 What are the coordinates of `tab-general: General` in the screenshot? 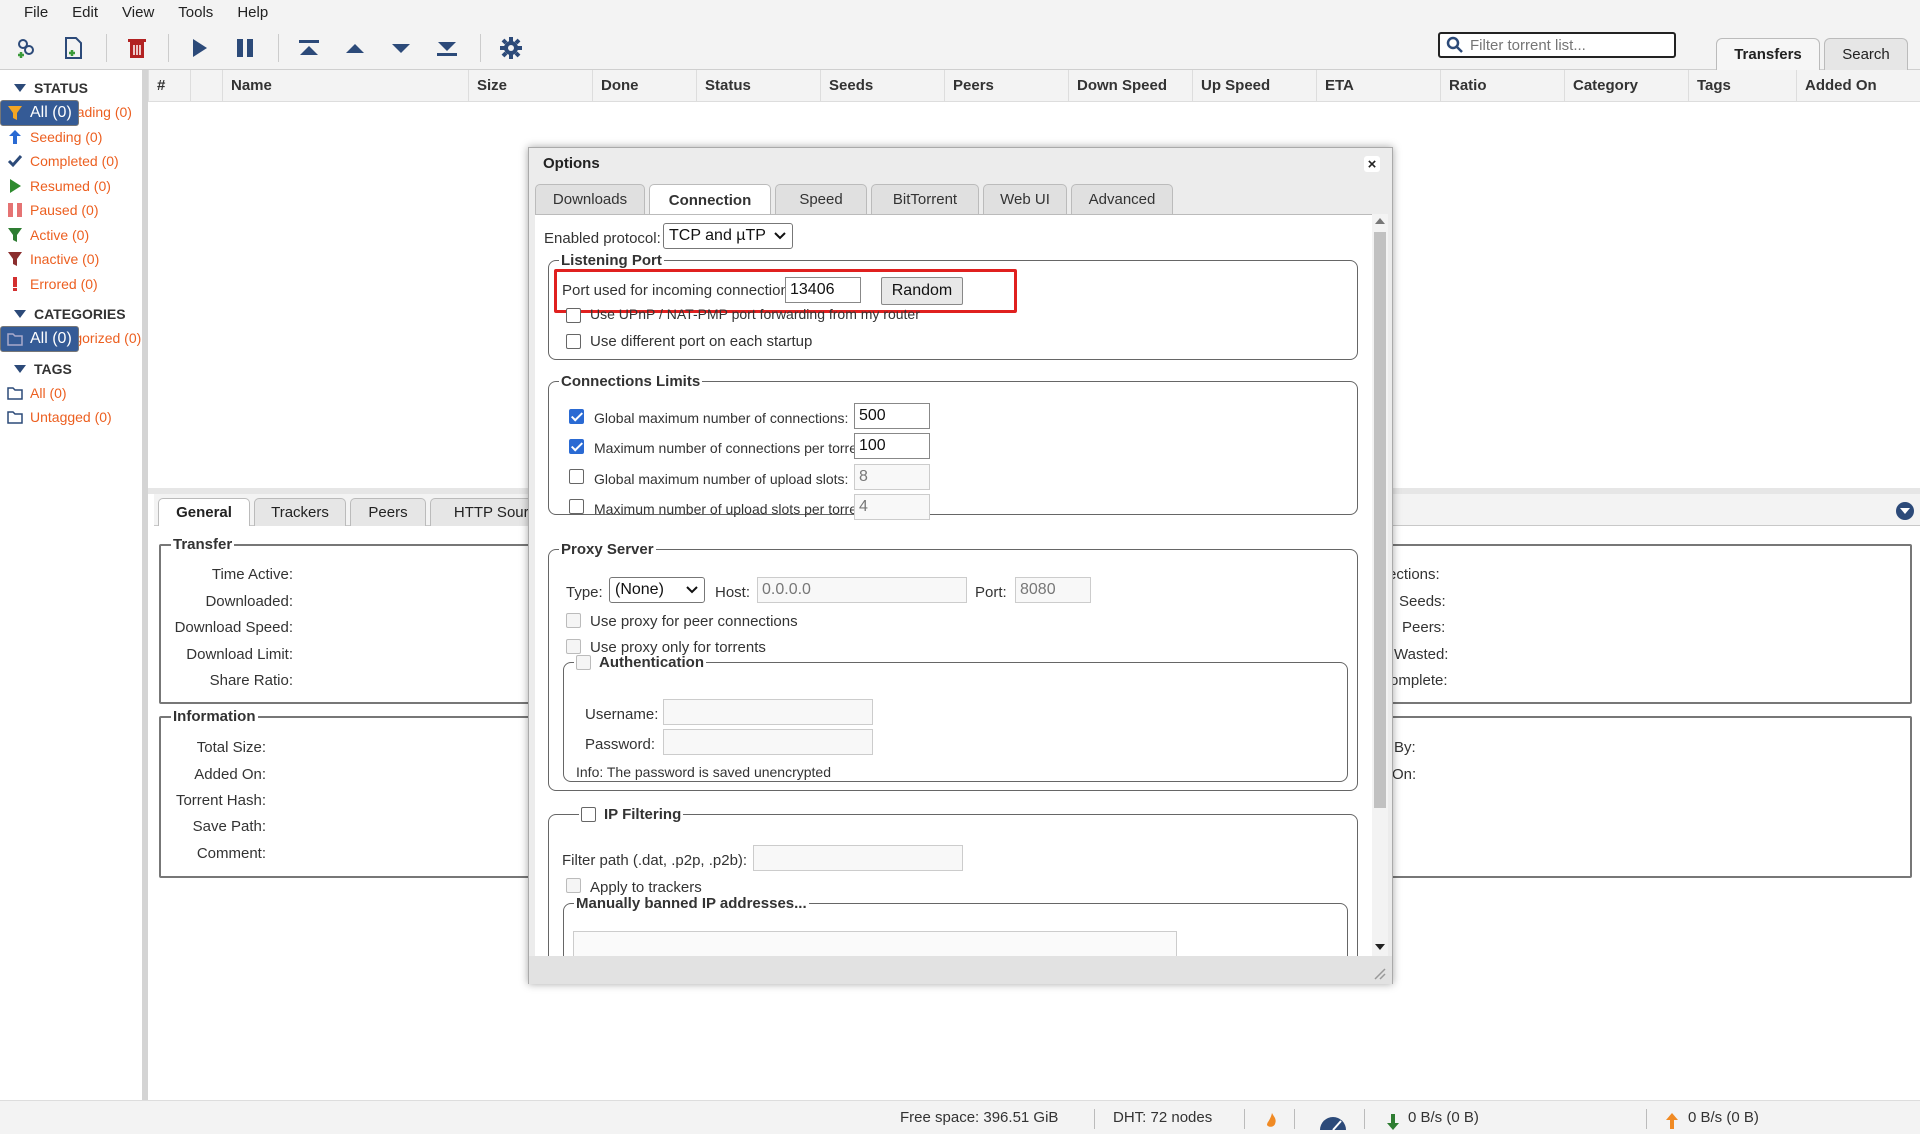 It's located at (204, 512).